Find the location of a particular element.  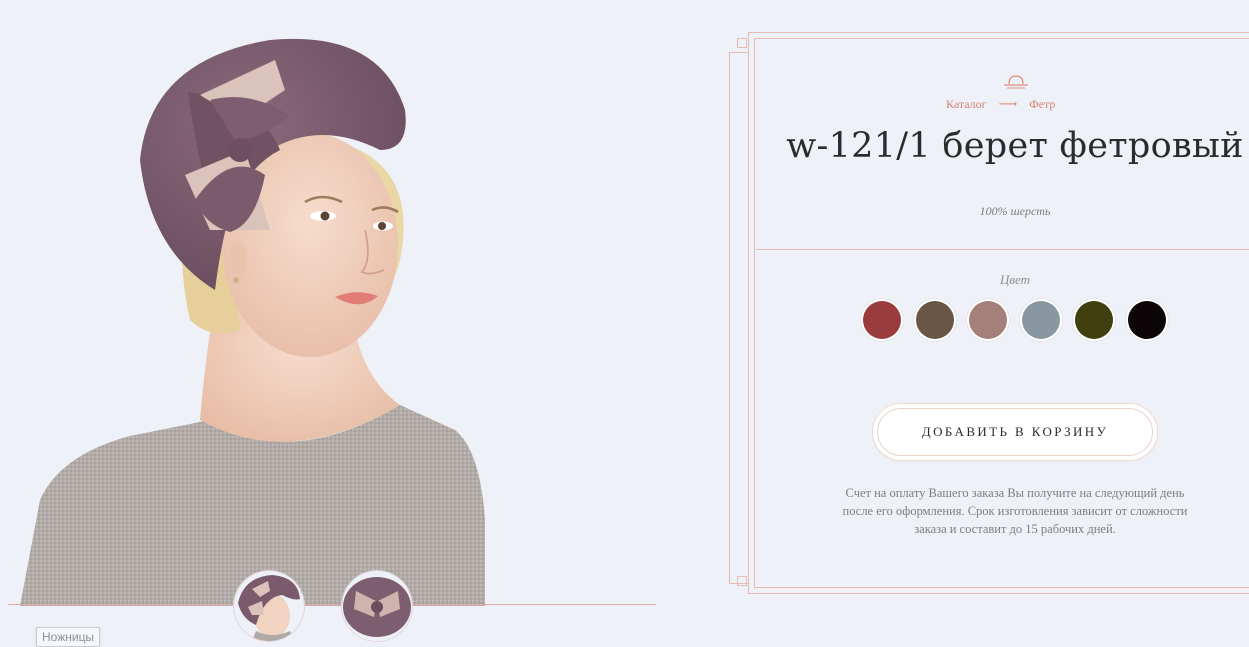

breadcrumb: Каталог ⟶ Фетр is located at coordinates (1000, 104).